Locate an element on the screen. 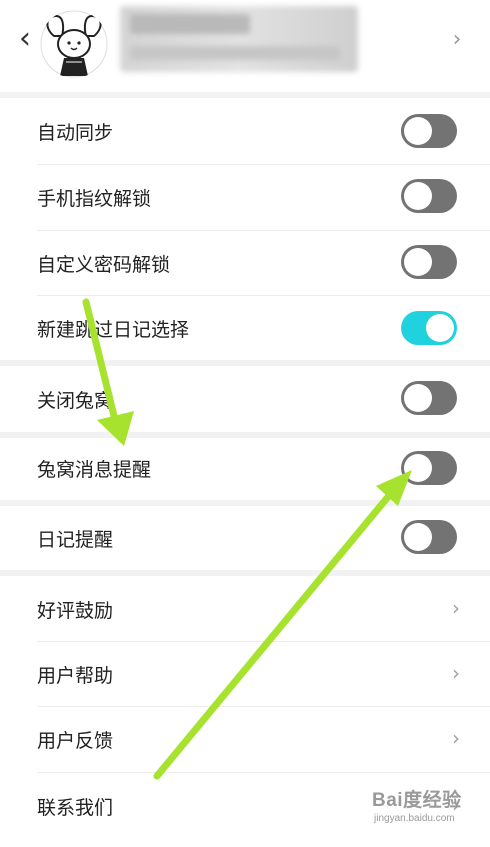  watermark-brand: Bai度经验 is located at coordinates (417, 800).